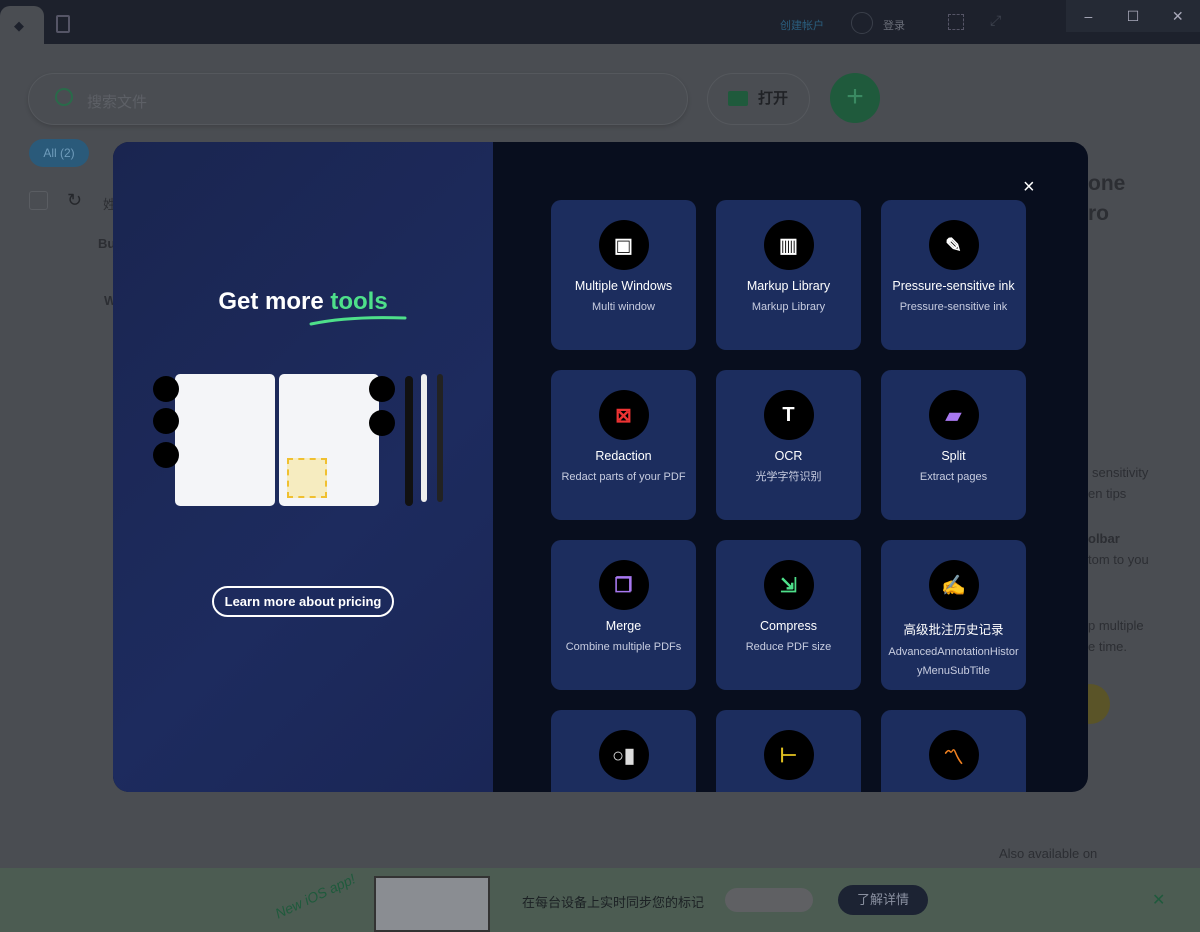  I want to click on promo-title: ro, so click(1098, 213).